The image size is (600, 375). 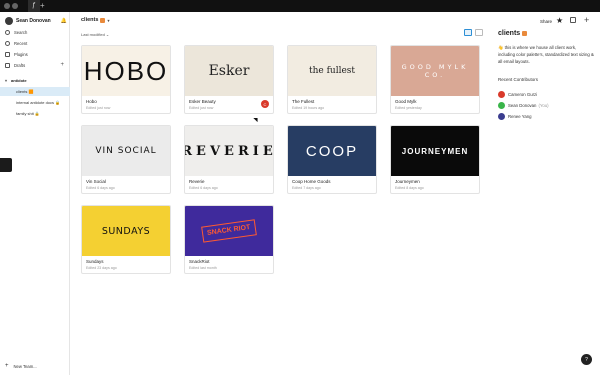 I want to click on contributor-item: Sean Donovan (You), so click(x=523, y=105).